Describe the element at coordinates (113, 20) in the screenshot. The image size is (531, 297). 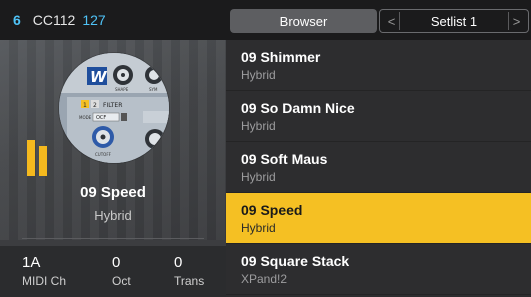
I see `status-bar: 6 CC112 127` at that location.